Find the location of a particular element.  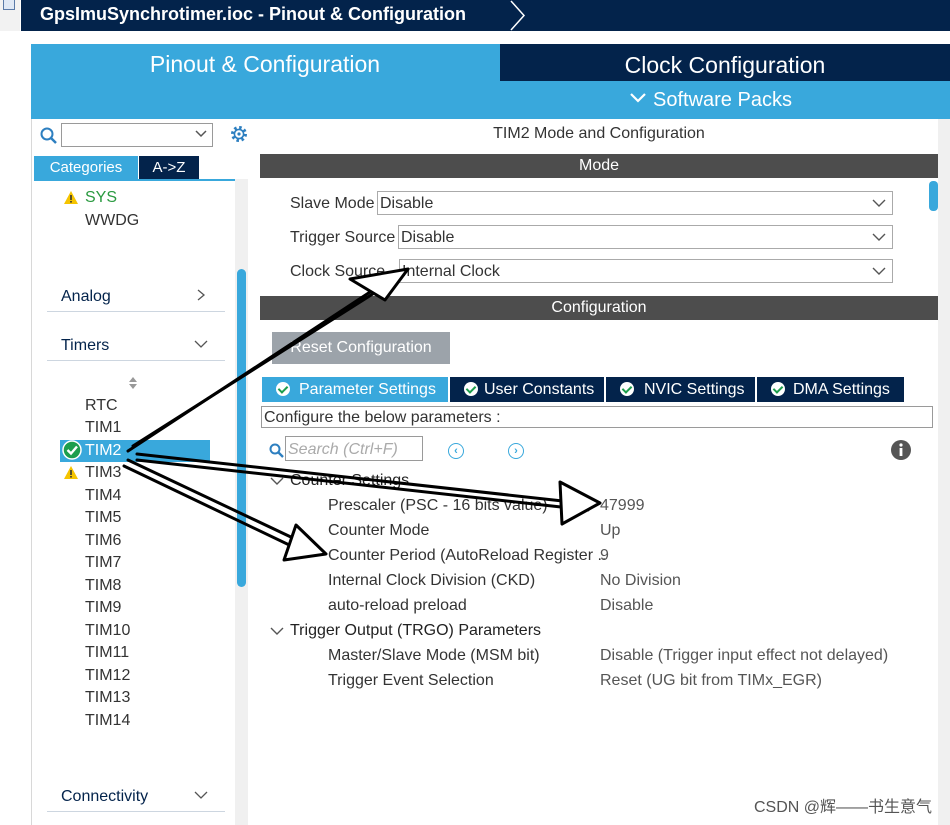

parameter-search-input: Search (Ctrl+F) is located at coordinates (354, 448).